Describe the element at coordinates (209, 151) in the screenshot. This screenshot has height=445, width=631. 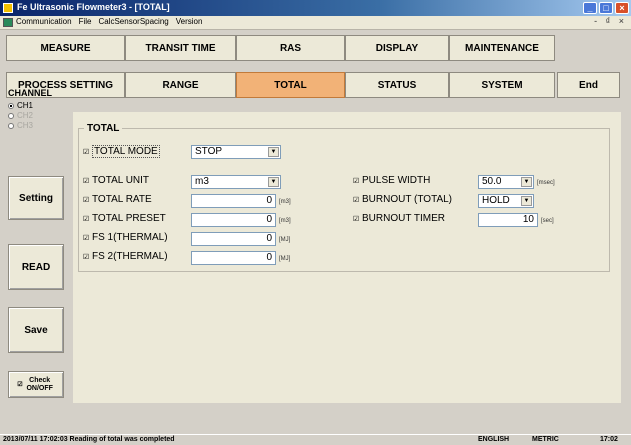
I see `total-mode-value: STOP` at that location.